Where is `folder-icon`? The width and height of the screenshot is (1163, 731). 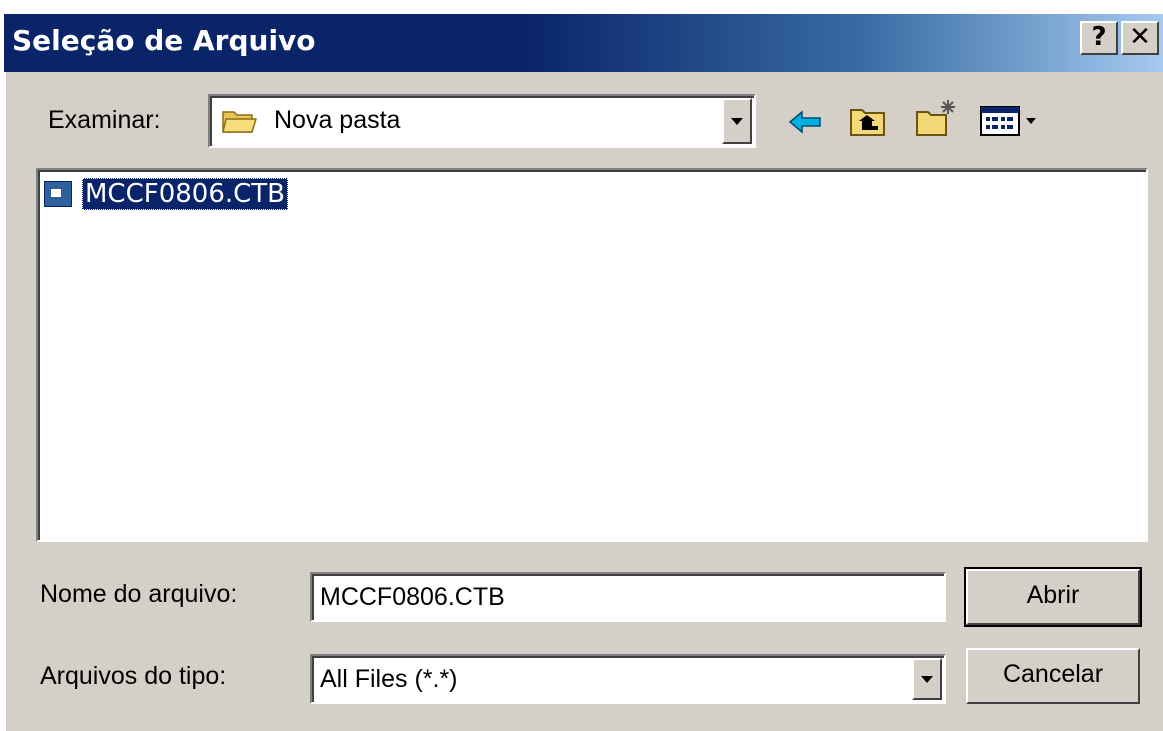 folder-icon is located at coordinates (240, 121).